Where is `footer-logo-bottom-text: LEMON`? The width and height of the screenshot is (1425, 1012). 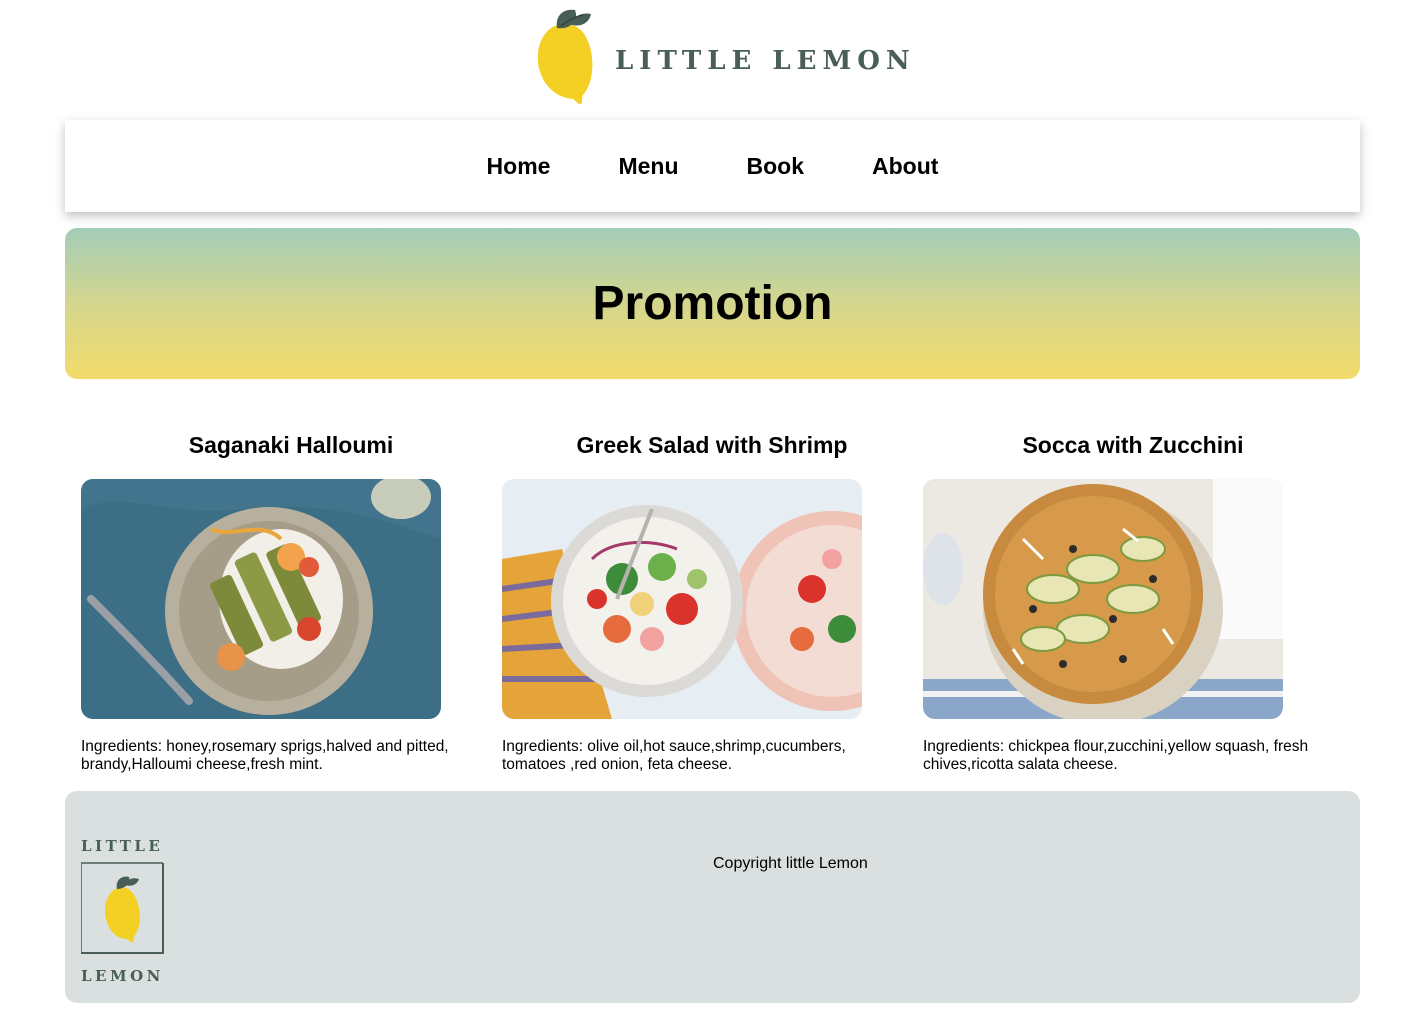
footer-logo-bottom-text: LEMON is located at coordinates (122, 976).